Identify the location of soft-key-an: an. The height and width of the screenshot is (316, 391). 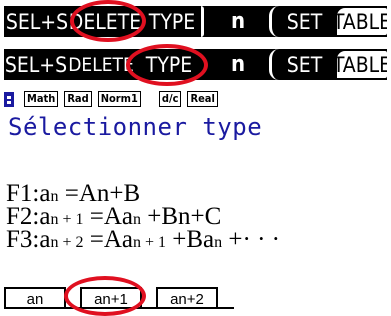
(35, 298).